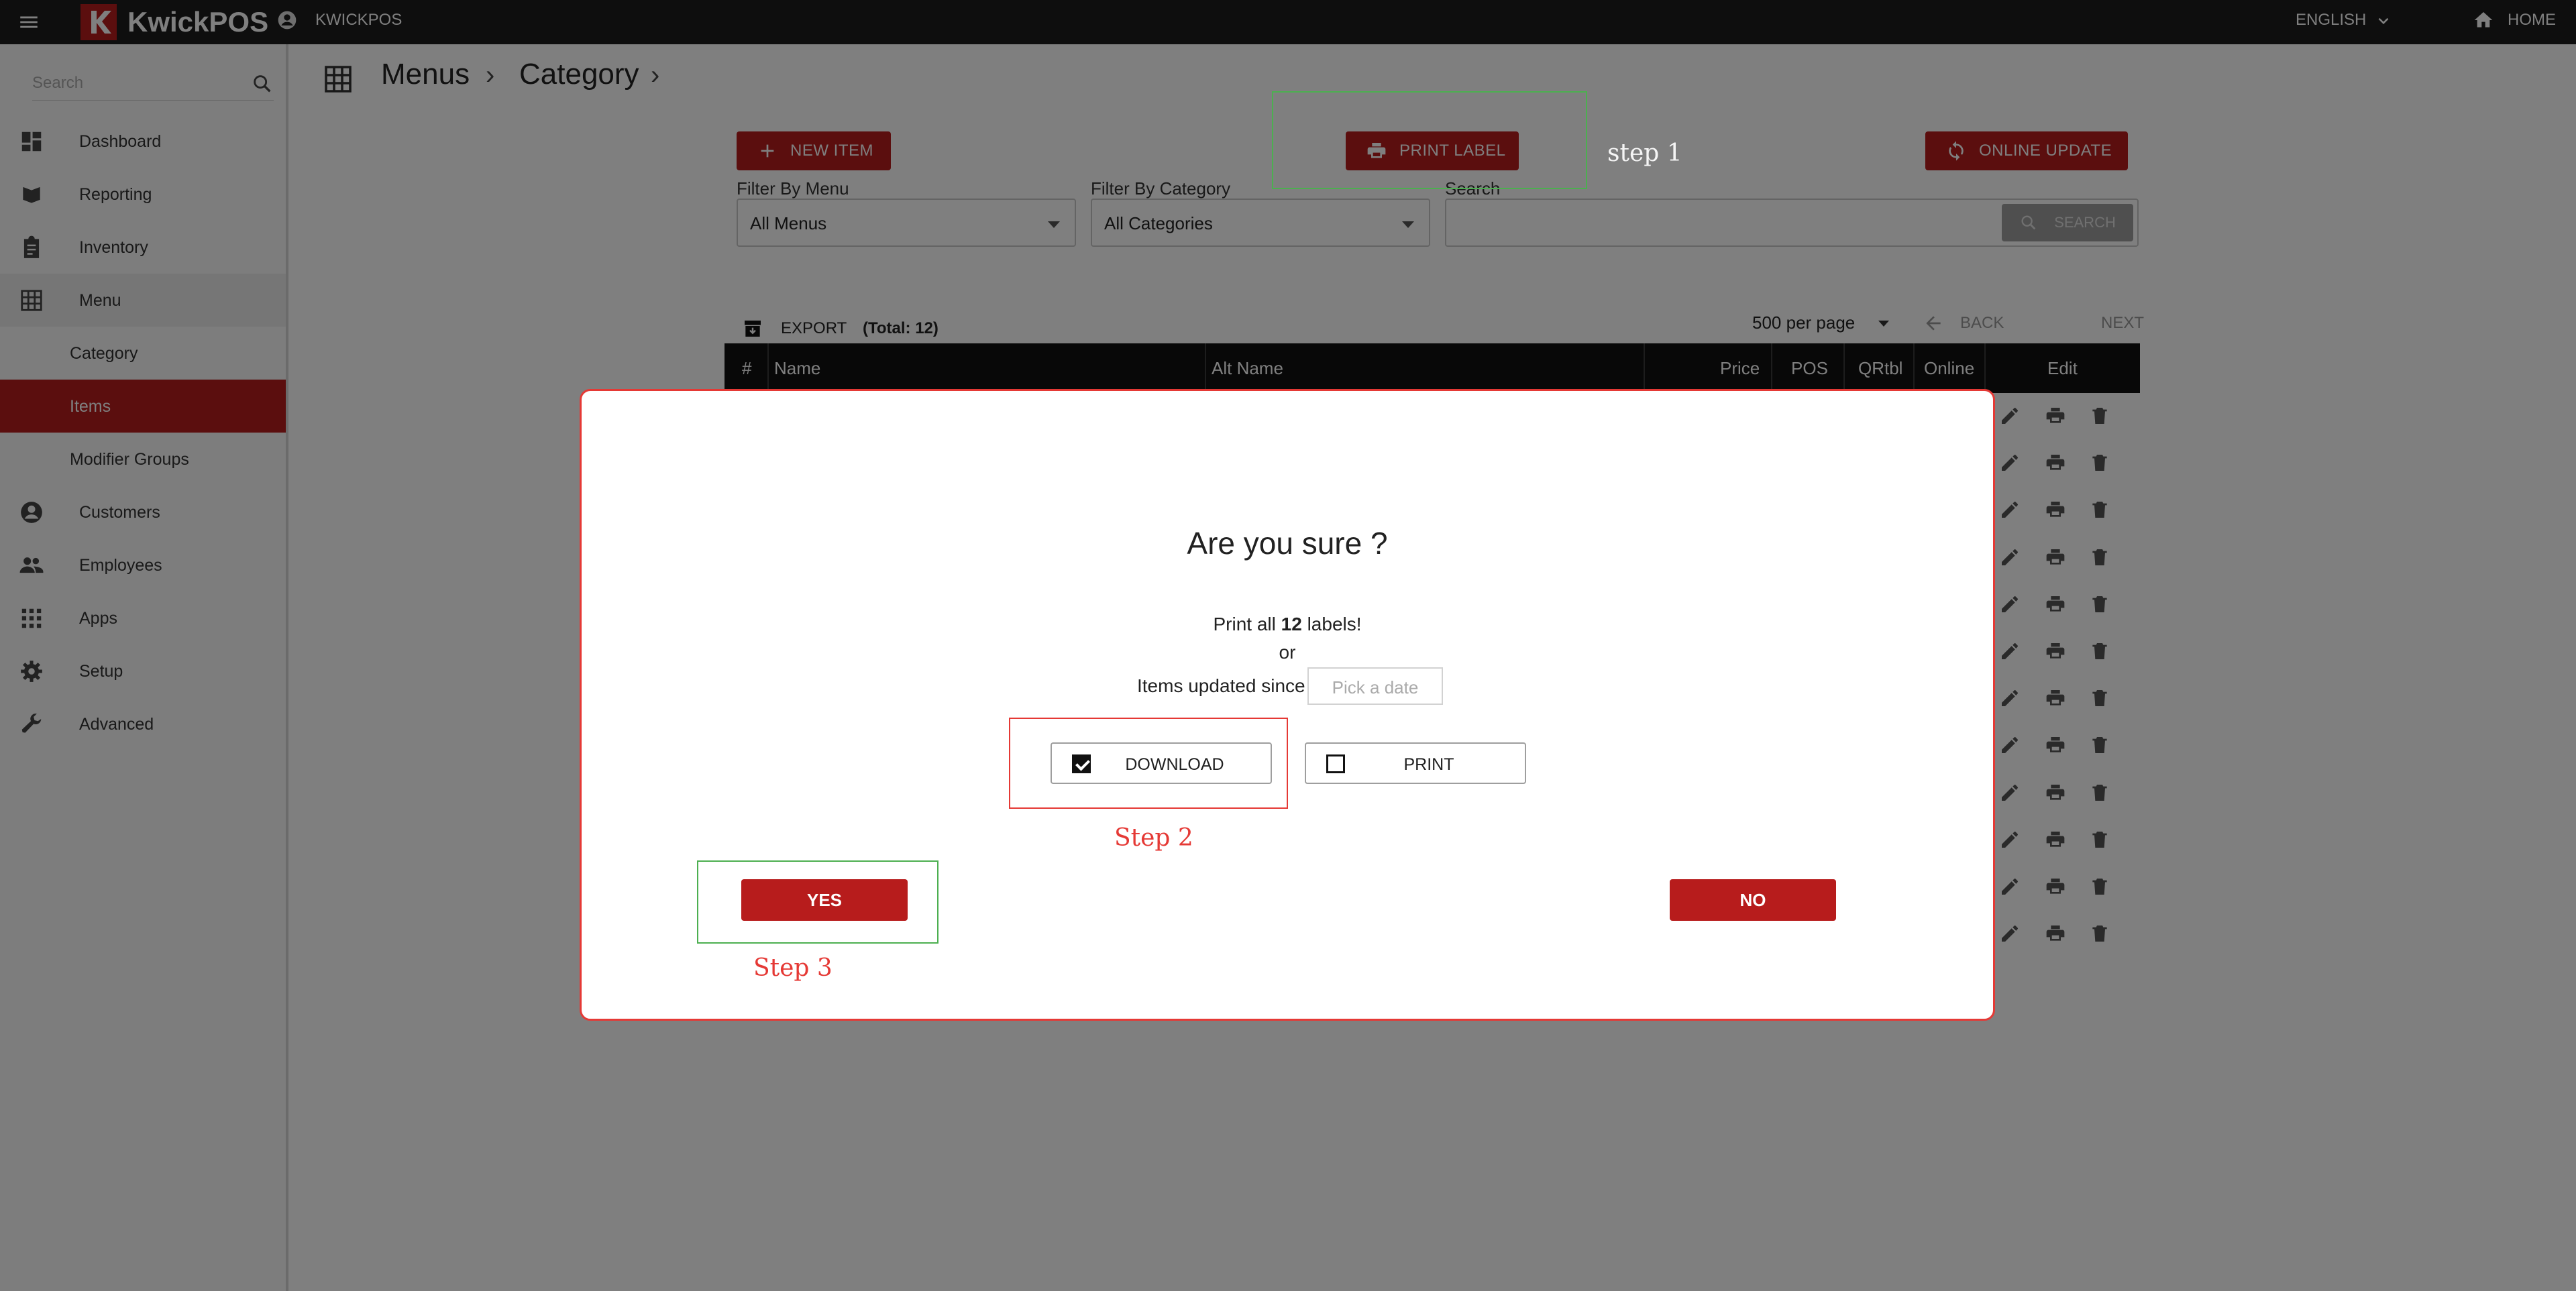  What do you see at coordinates (793, 968) in the screenshot?
I see `step3-annotation: Step 3` at bounding box center [793, 968].